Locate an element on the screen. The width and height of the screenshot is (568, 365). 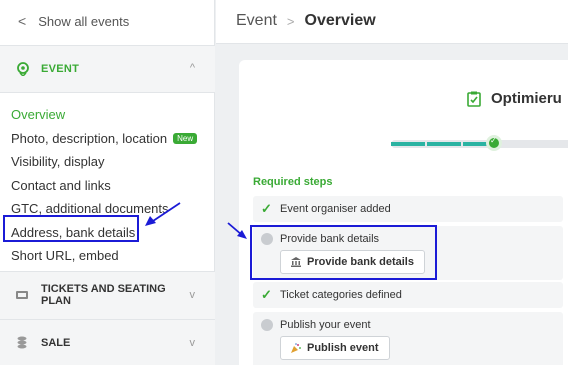
menu-item-contact-links: Contact and links is located at coordinates (104, 186).